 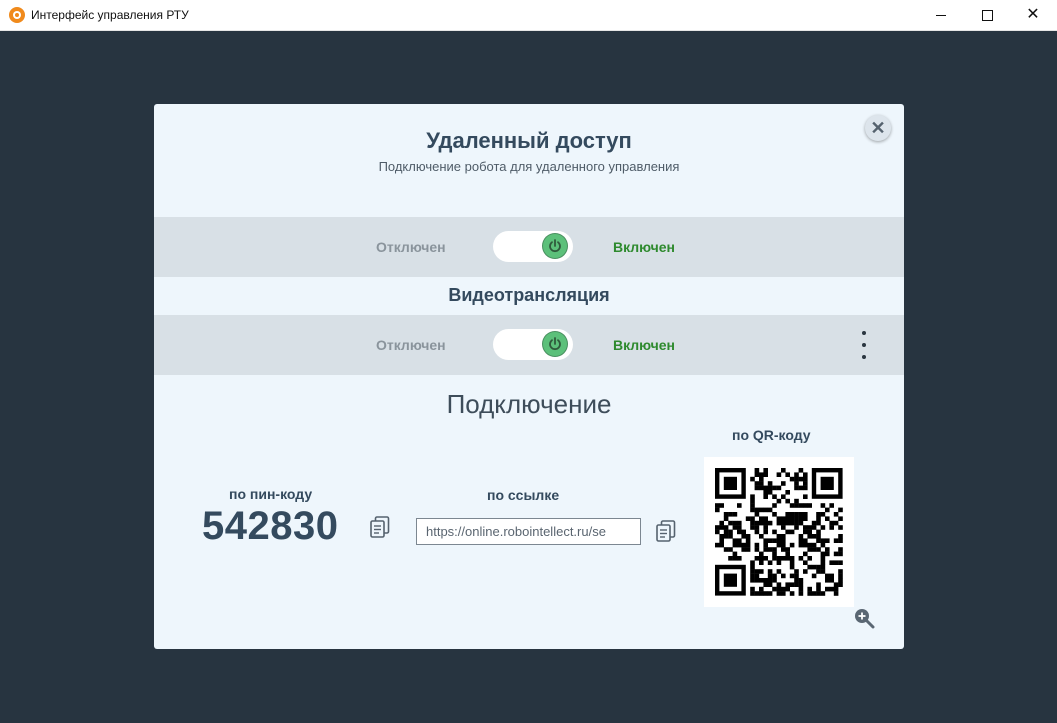 What do you see at coordinates (529, 295) in the screenshot?
I see `video-section-title: Видеотрансляция` at bounding box center [529, 295].